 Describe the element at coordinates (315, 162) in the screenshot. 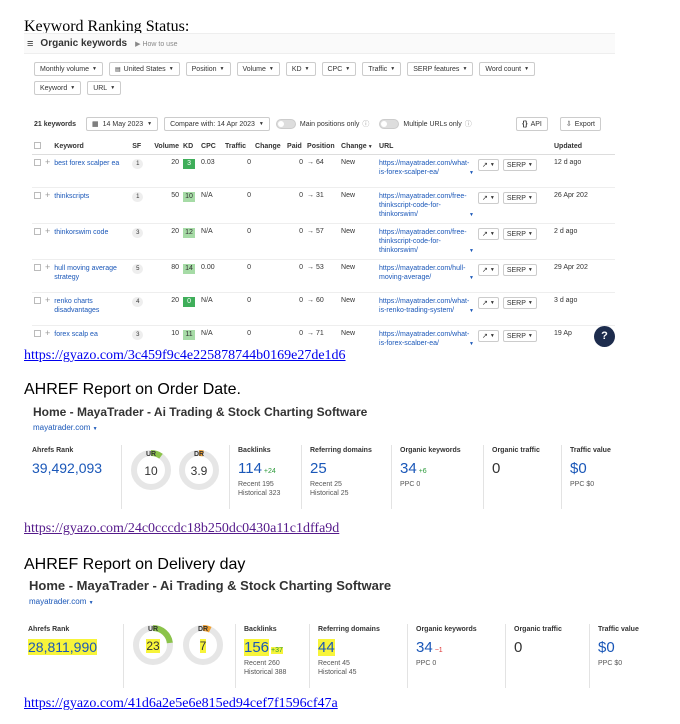

I see `position-cell: → 64` at that location.